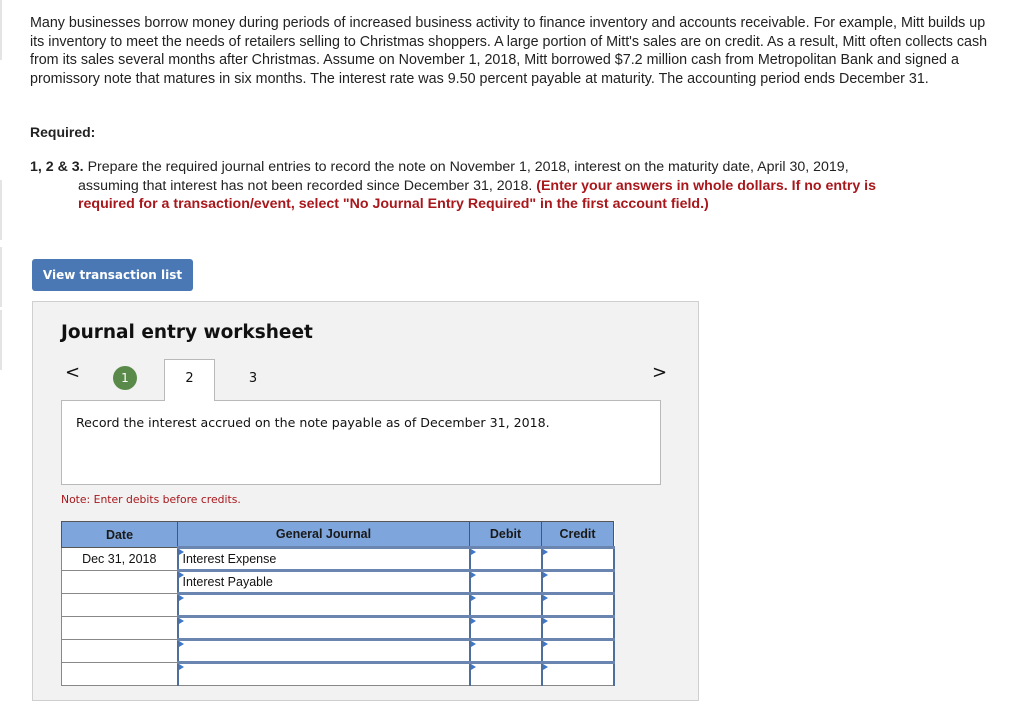  What do you see at coordinates (63, 132) in the screenshot?
I see `required-heading: Required:` at bounding box center [63, 132].